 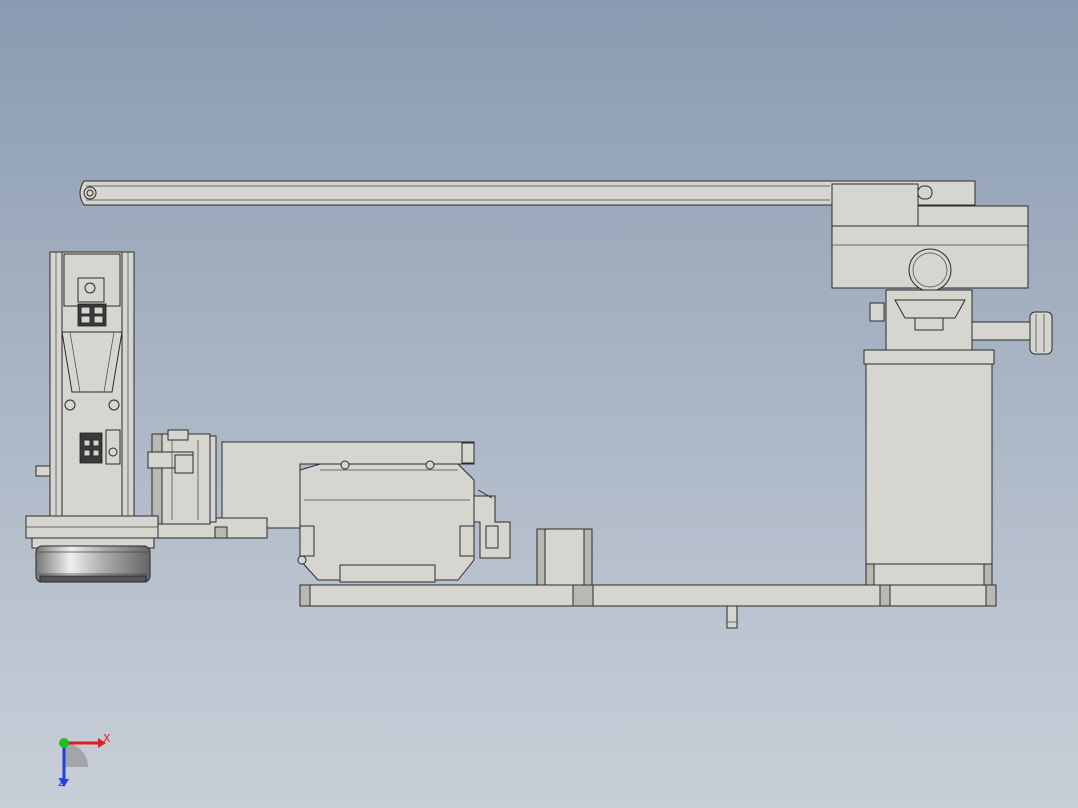 I want to click on right-head-assembly, so click(x=942, y=269).